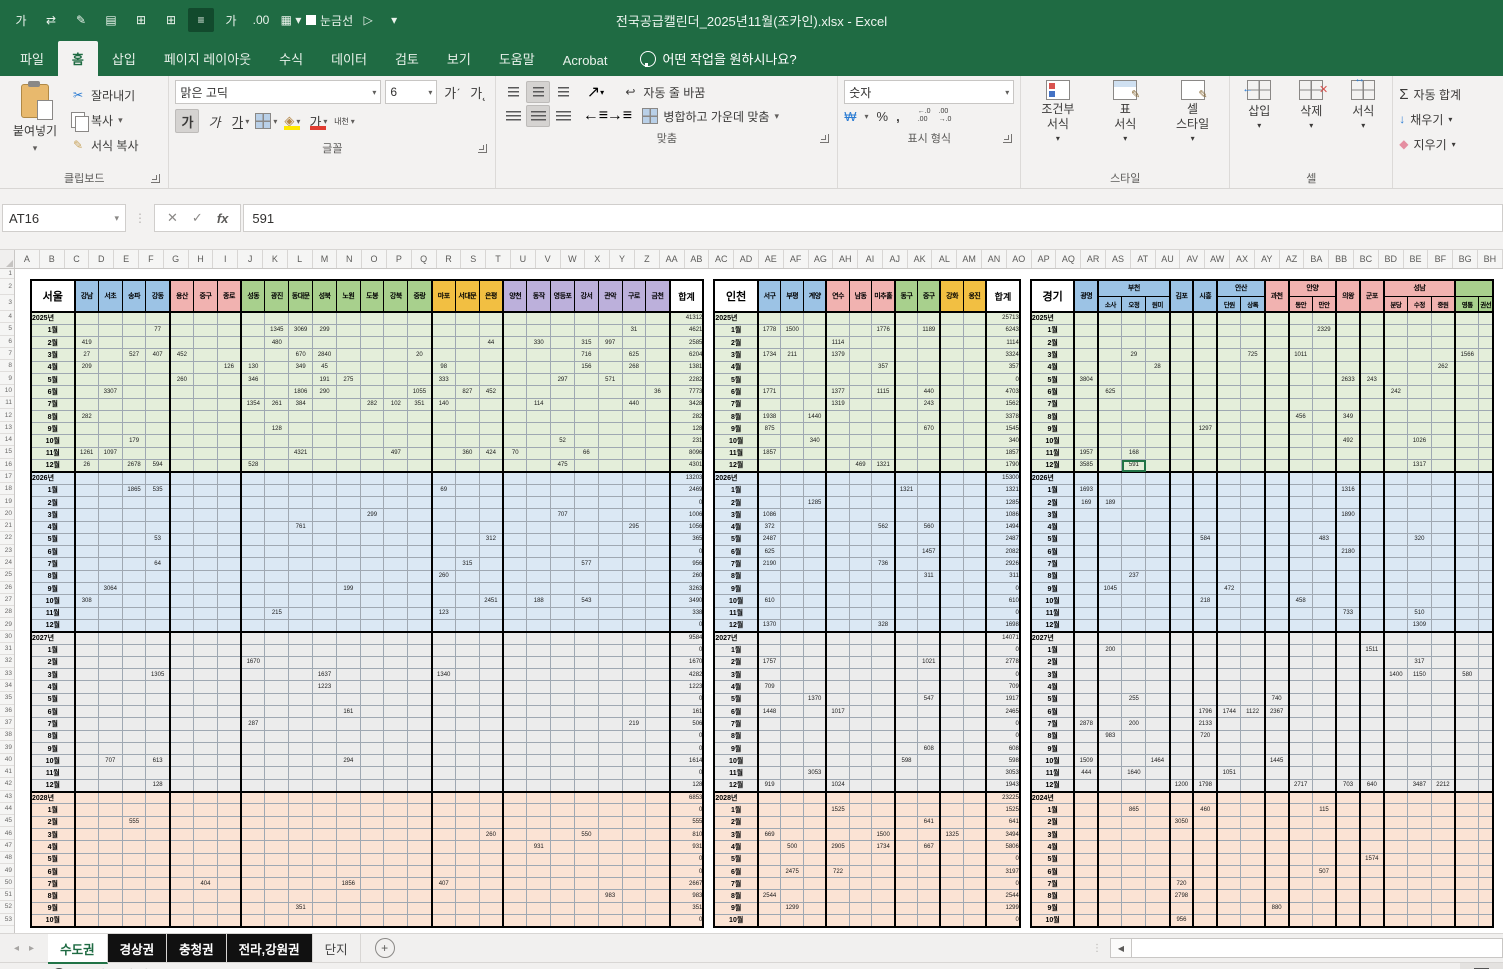  Describe the element at coordinates (7, 711) in the screenshot. I see `row-header-36: 36` at that location.